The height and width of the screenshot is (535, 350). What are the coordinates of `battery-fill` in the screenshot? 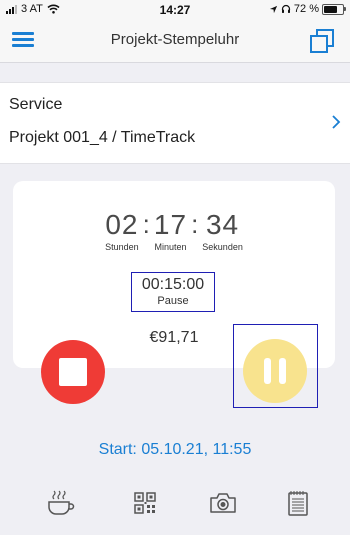 It's located at (330, 9).